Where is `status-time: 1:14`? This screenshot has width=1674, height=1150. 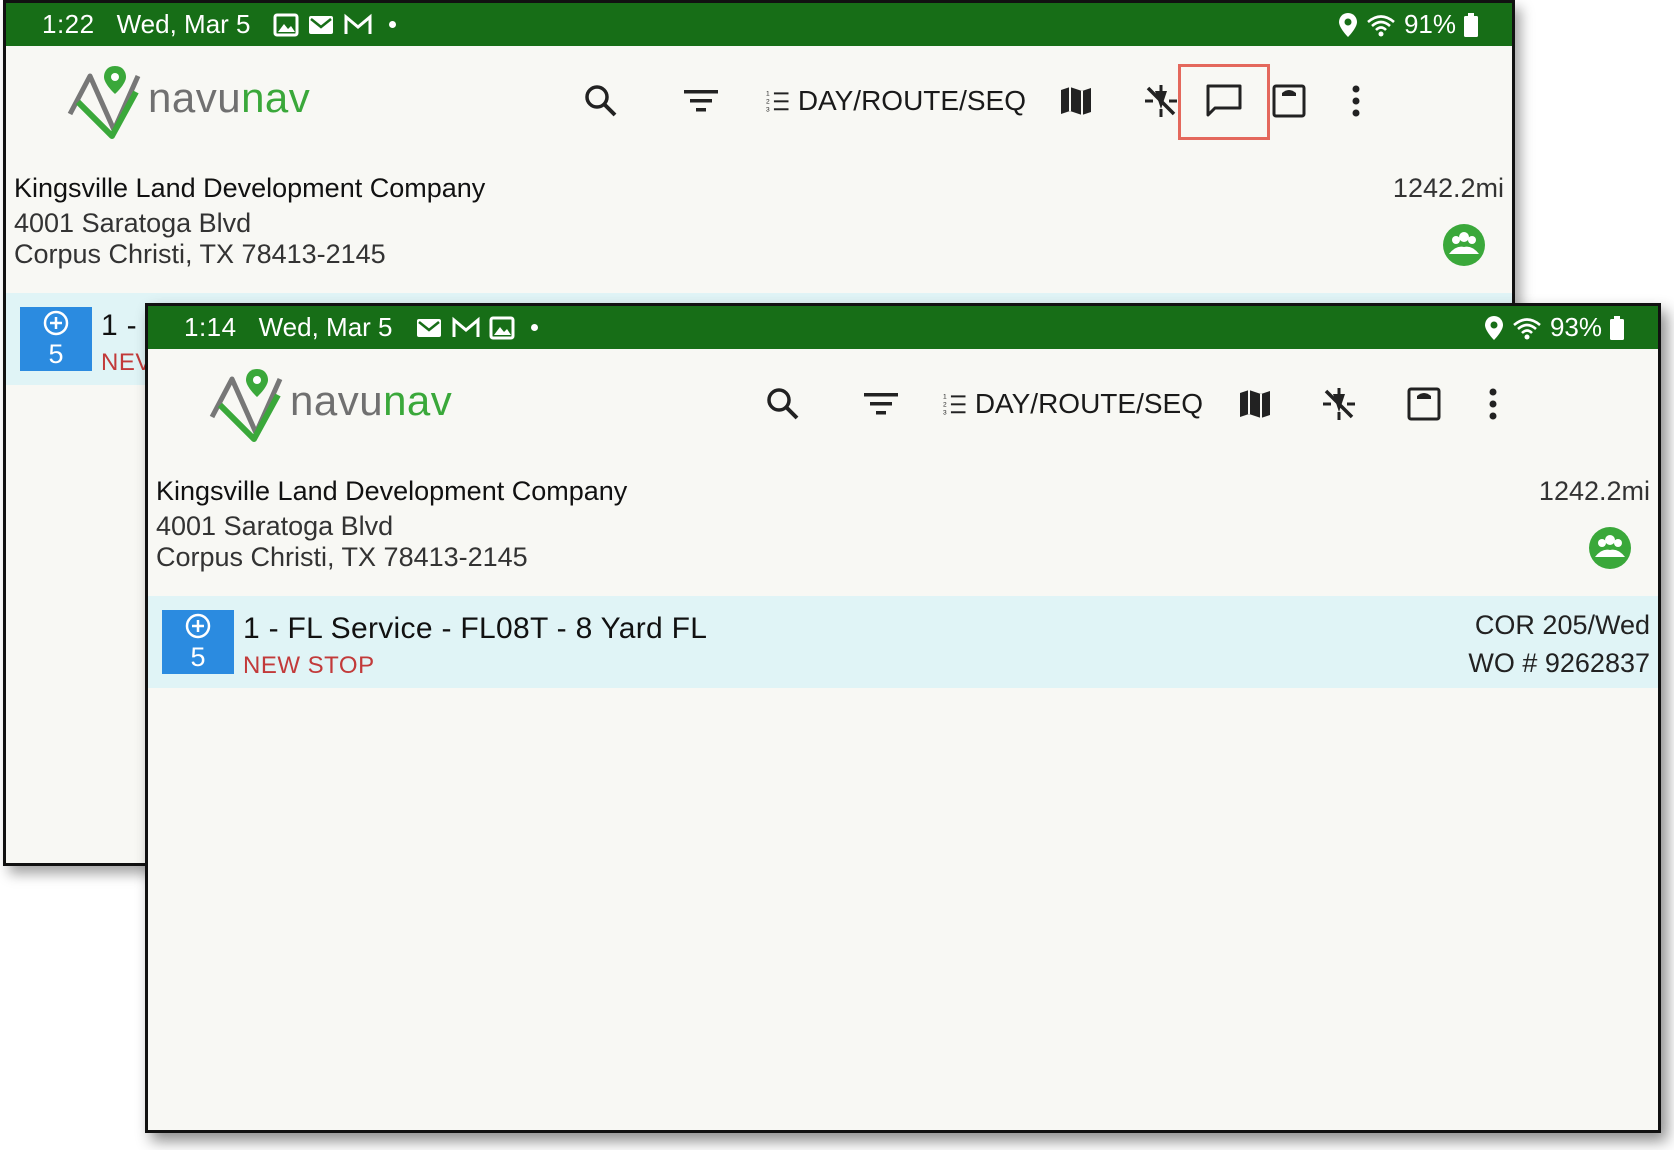
status-time: 1:14 is located at coordinates (210, 327).